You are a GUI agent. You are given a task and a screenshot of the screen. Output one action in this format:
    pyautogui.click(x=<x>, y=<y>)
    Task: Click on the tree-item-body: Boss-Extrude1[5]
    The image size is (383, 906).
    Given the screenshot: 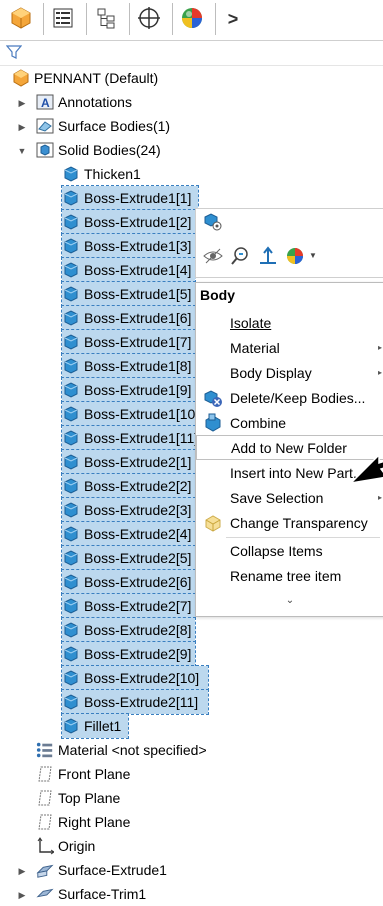 What is the action you would take?
    pyautogui.click(x=128, y=294)
    